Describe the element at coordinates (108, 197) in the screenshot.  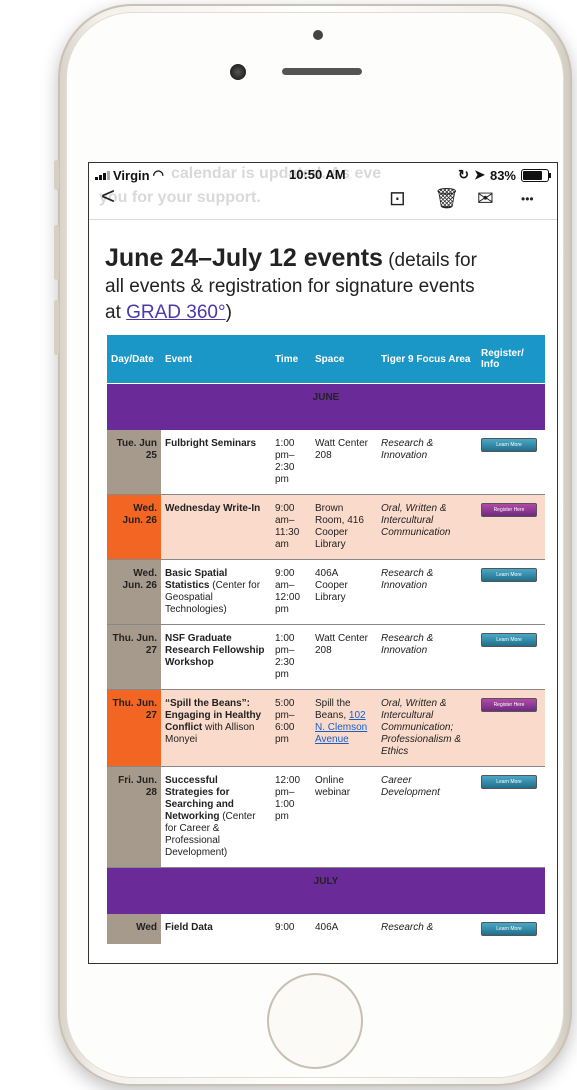
I see `back-icon: <` at that location.